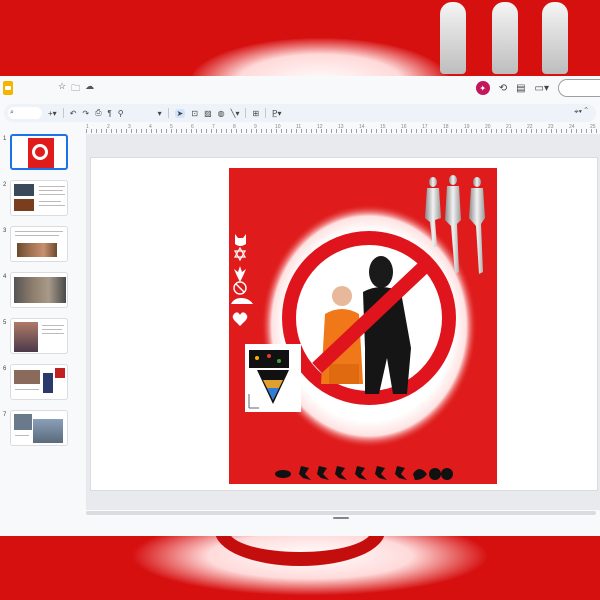 The width and height of the screenshot is (600, 600). What do you see at coordinates (283, 474) in the screenshot?
I see `crawling-figure-icon` at bounding box center [283, 474].